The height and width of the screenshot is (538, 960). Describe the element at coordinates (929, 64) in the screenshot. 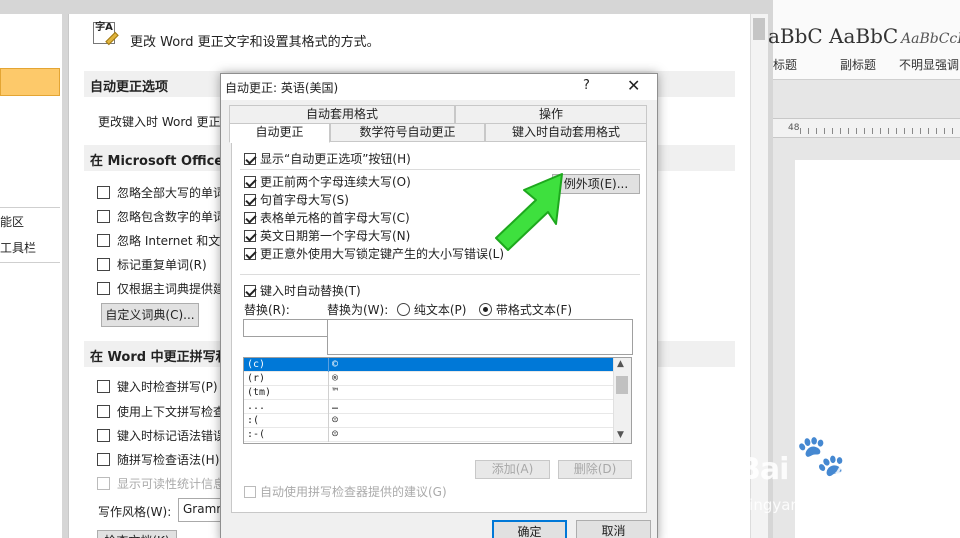

I see `style-subtle-emphasis-name: 不明显强调` at that location.